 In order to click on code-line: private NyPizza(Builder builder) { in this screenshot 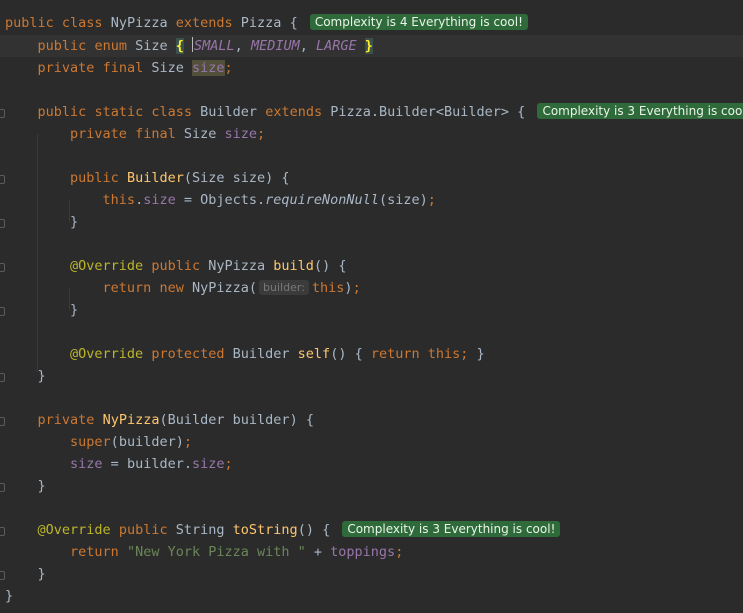, I will do `click(175, 420)`.